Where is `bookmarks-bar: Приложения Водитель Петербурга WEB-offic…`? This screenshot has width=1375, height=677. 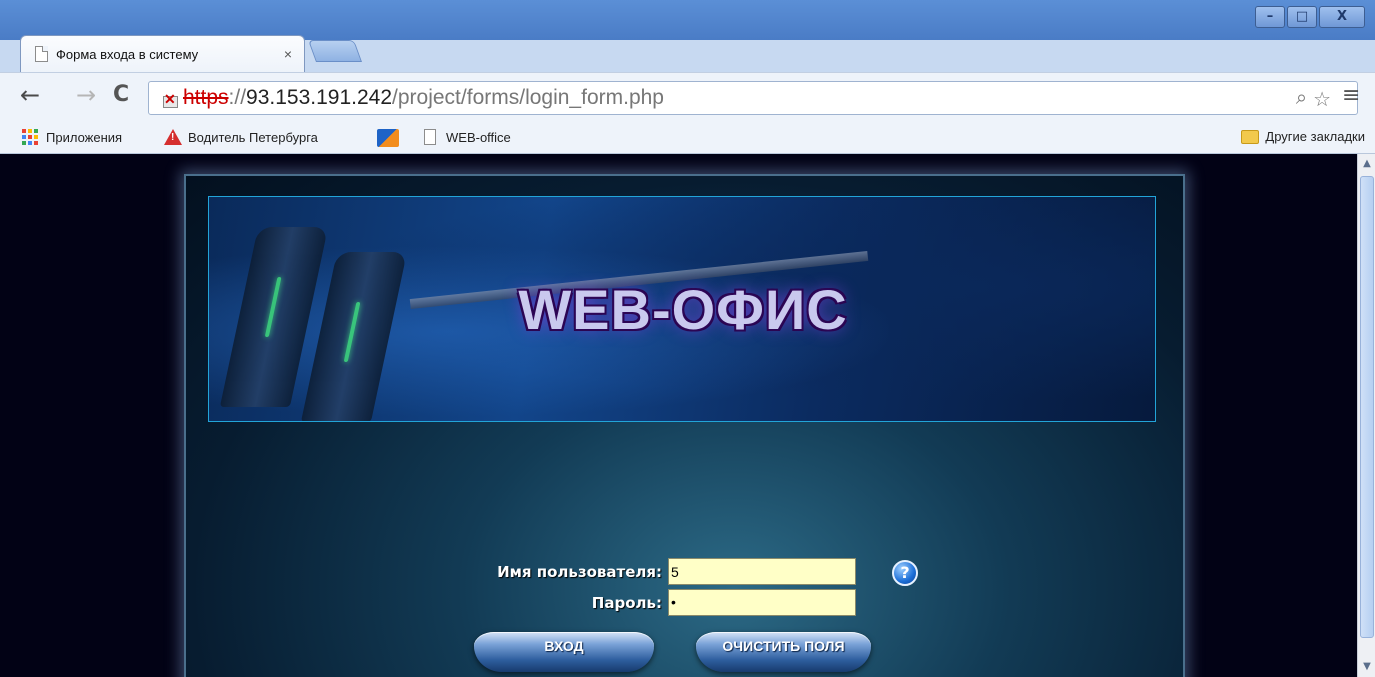
bookmarks-bar: Приложения Водитель Петербурга WEB-offic… is located at coordinates (687, 138).